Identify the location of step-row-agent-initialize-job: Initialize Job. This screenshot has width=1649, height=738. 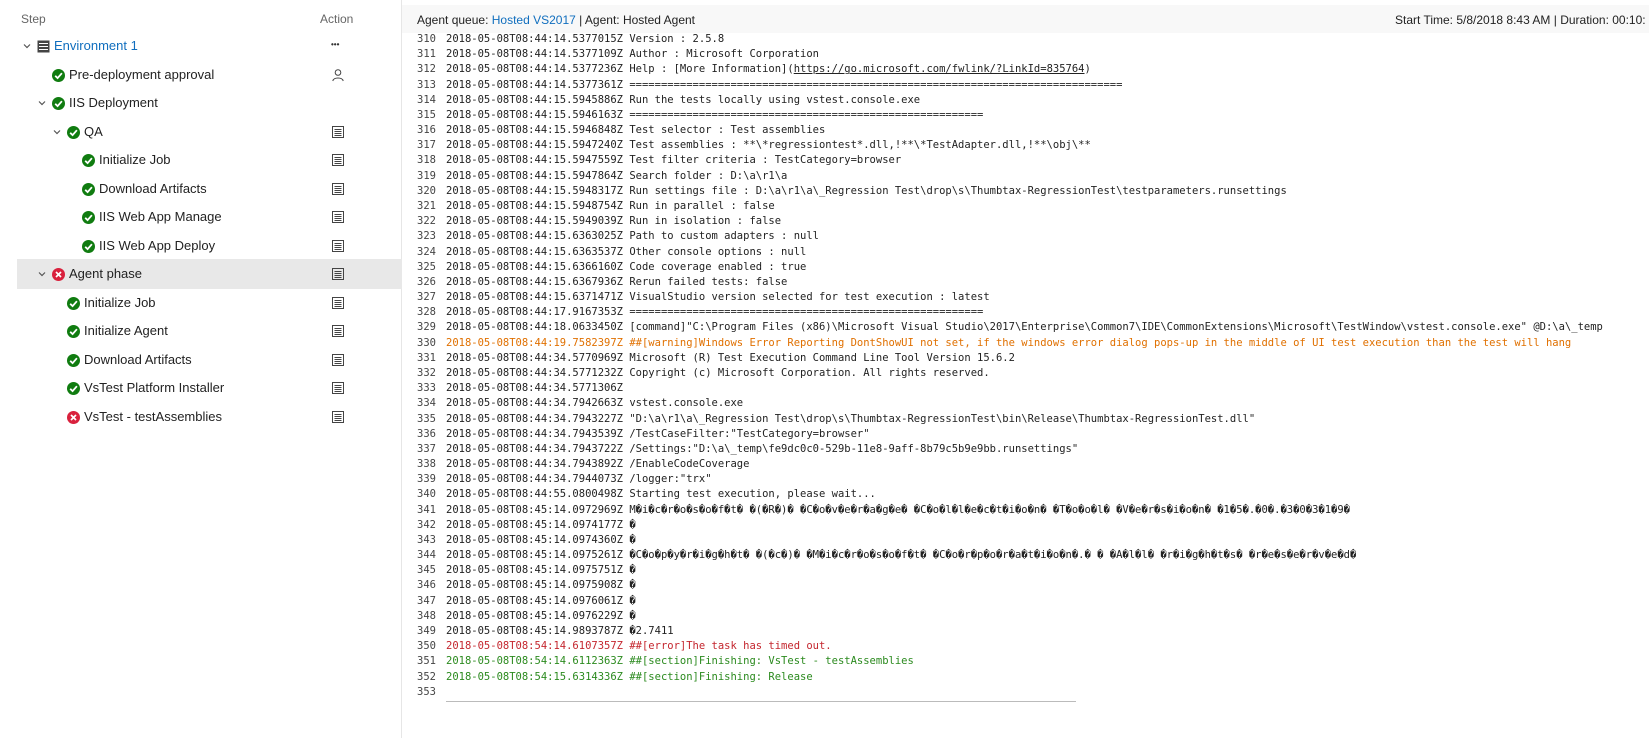
(201, 303).